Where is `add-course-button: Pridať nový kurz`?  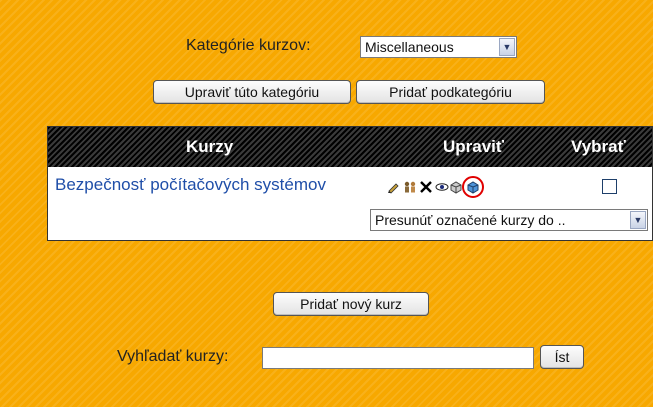
add-course-button: Pridať nový kurz is located at coordinates (351, 304).